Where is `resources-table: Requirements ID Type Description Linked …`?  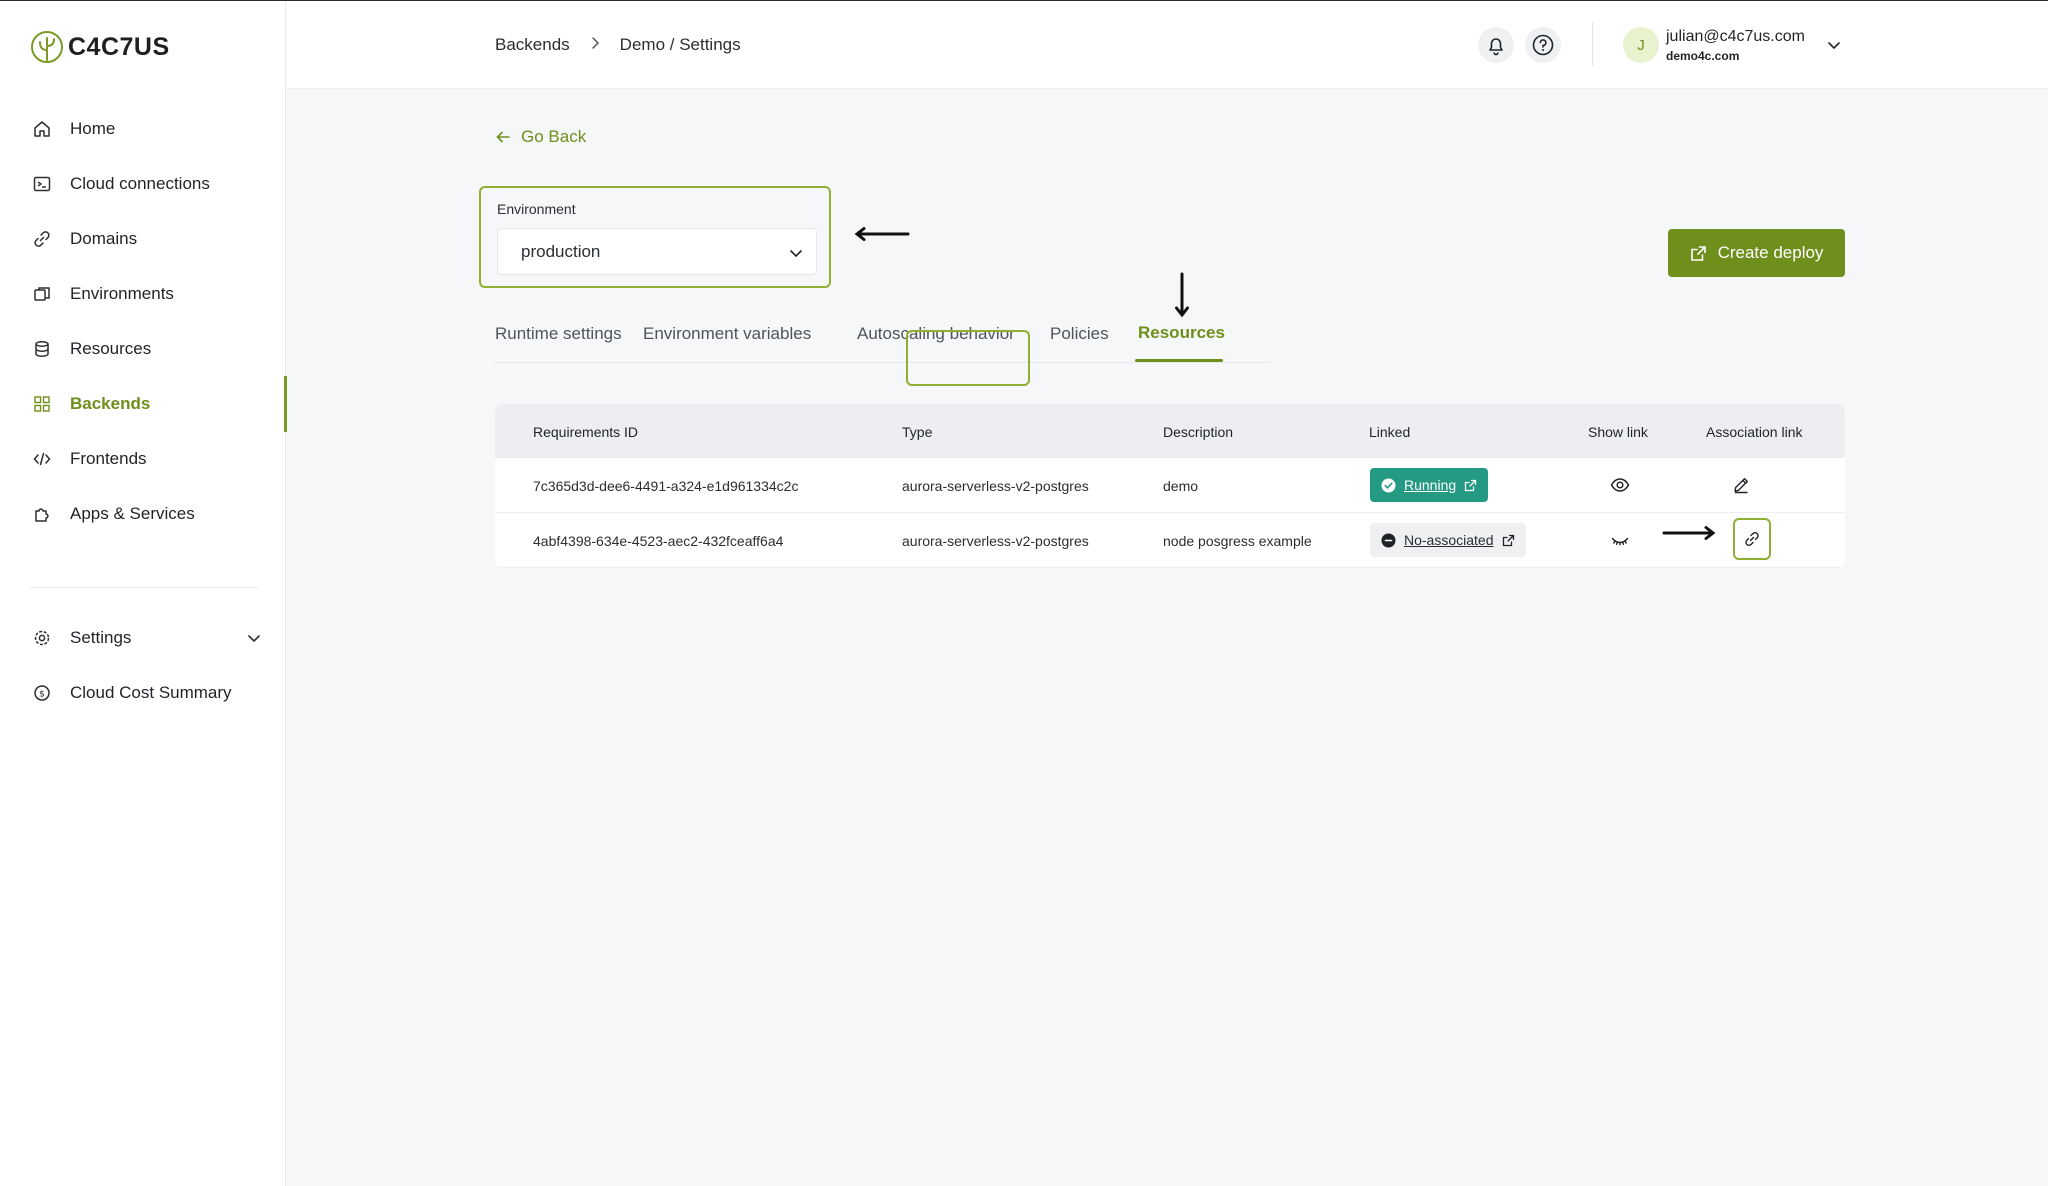 resources-table: Requirements ID Type Description Linked … is located at coordinates (1170, 486).